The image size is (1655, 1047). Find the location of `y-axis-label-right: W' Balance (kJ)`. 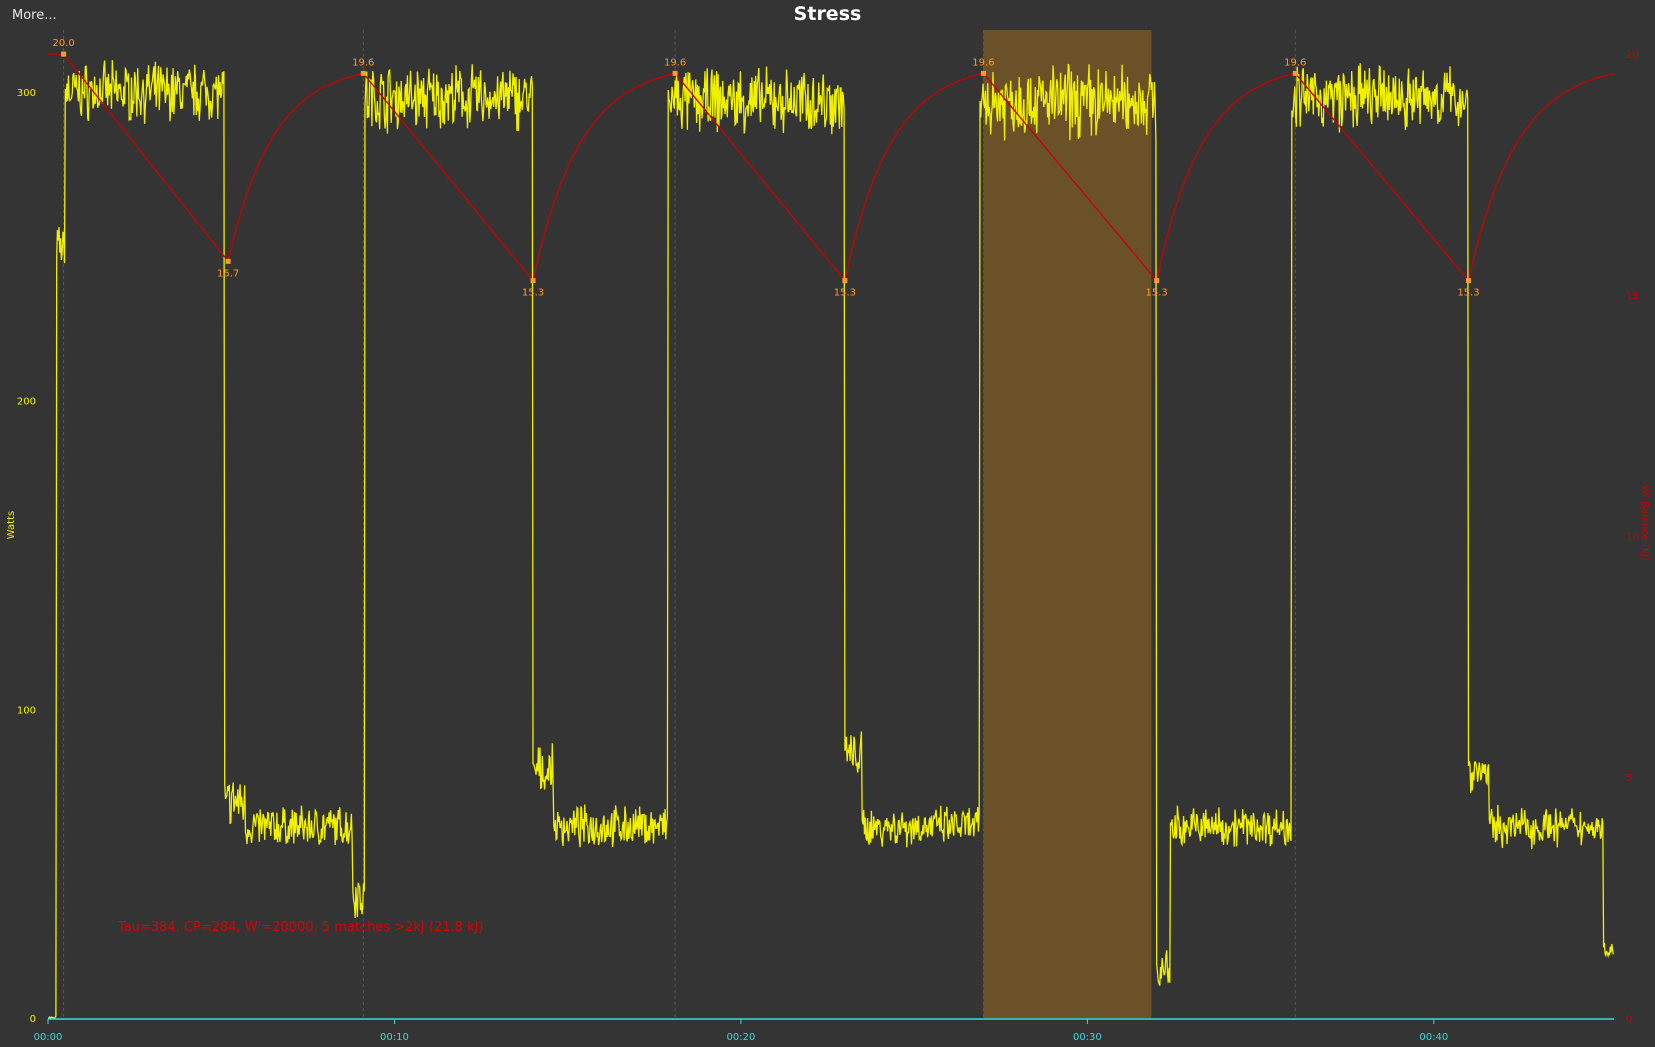

y-axis-label-right: W' Balance (kJ) is located at coordinates (1644, 523).